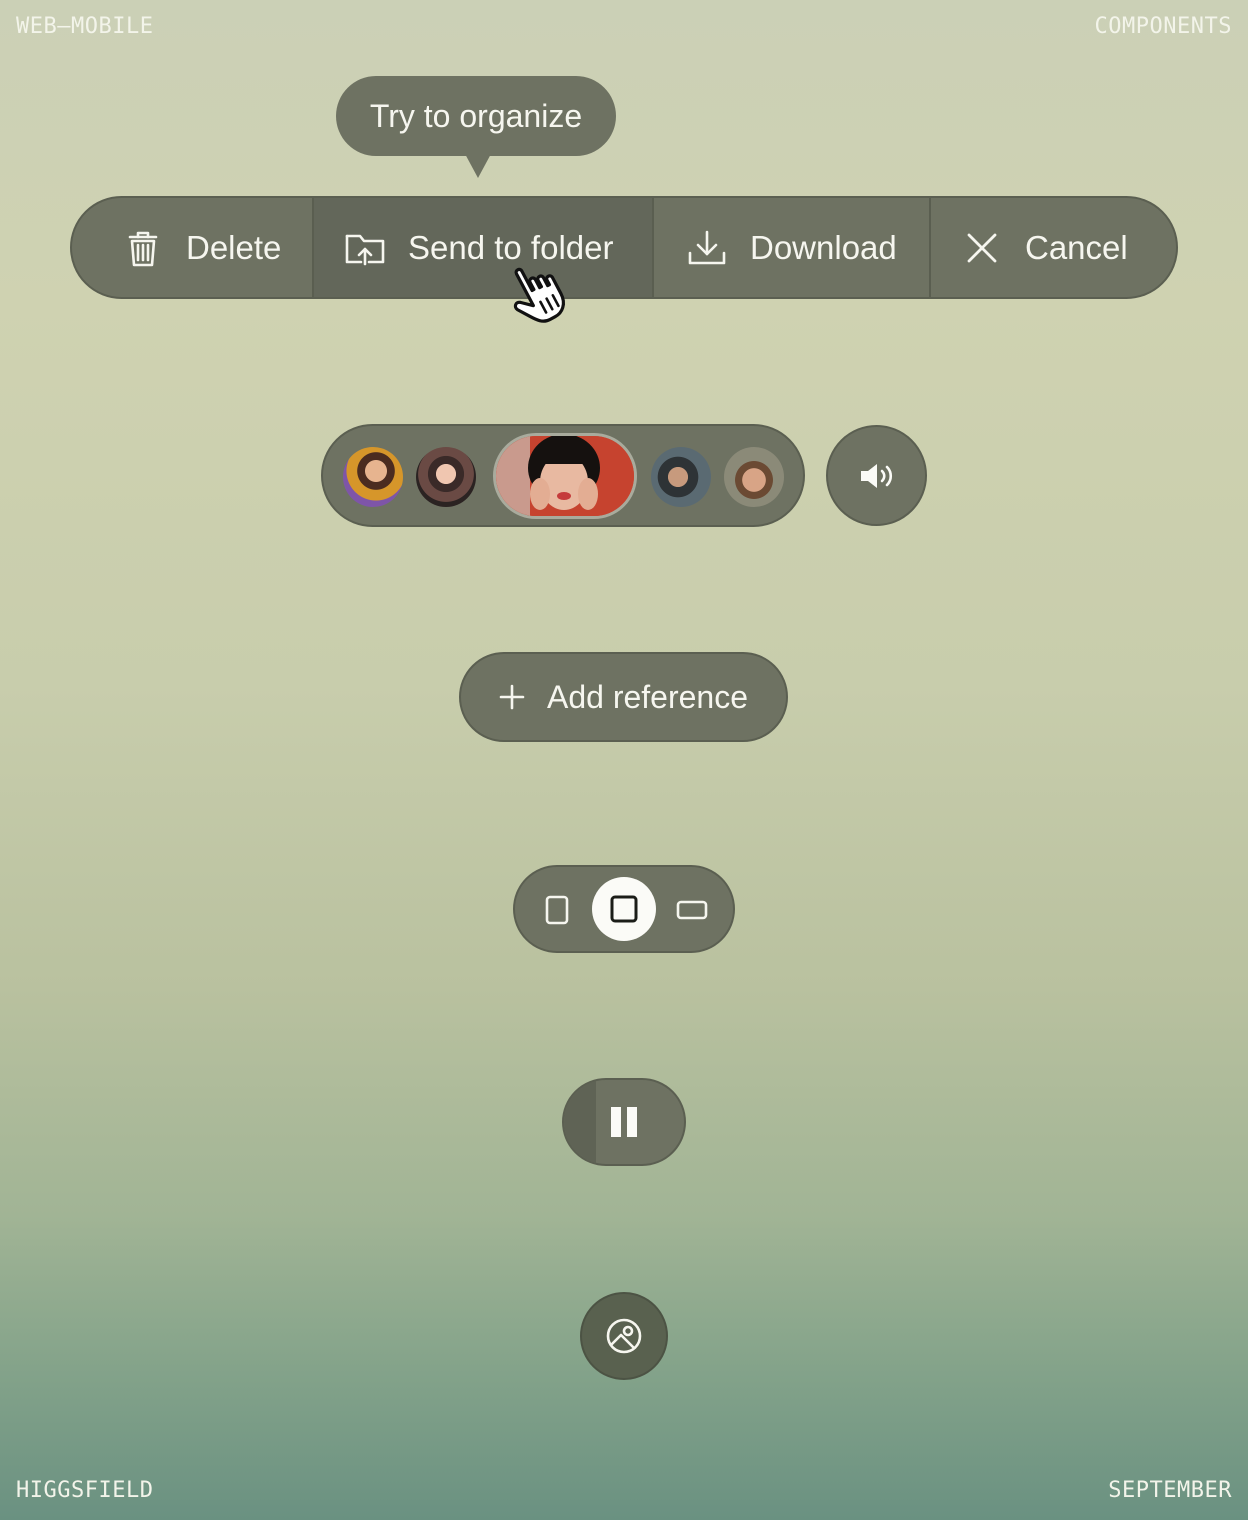 The height and width of the screenshot is (1520, 1248). Describe the element at coordinates (647, 696) in the screenshot. I see `add-reference-label: Add reference` at that location.